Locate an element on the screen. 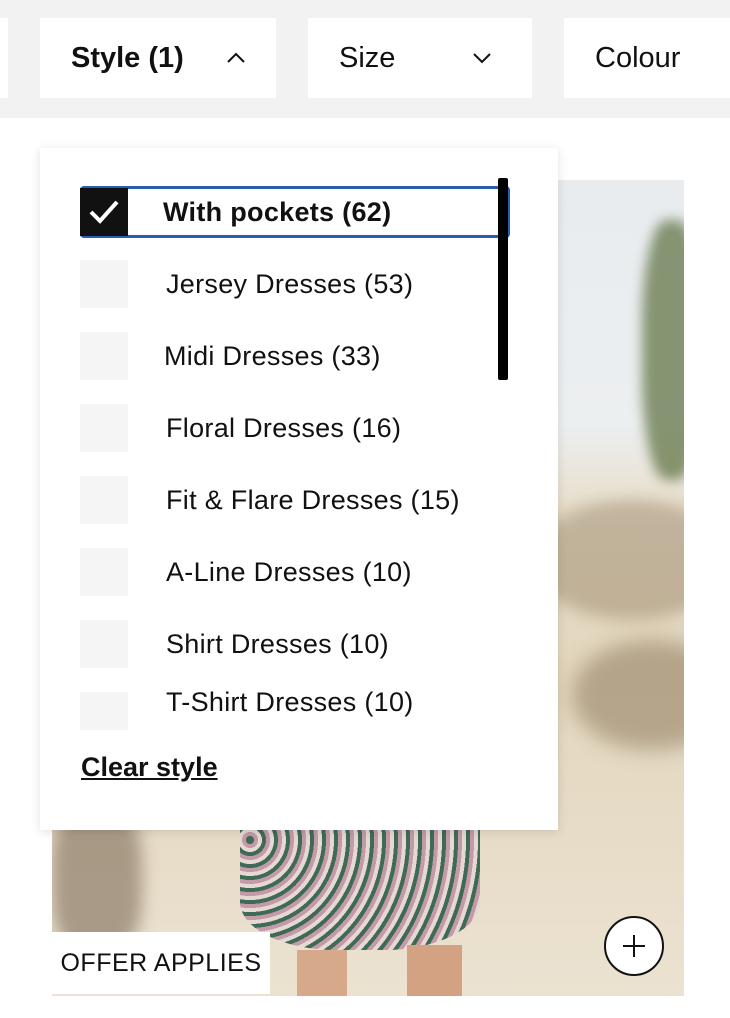  filter-style-button: Style (1) is located at coordinates (158, 58).